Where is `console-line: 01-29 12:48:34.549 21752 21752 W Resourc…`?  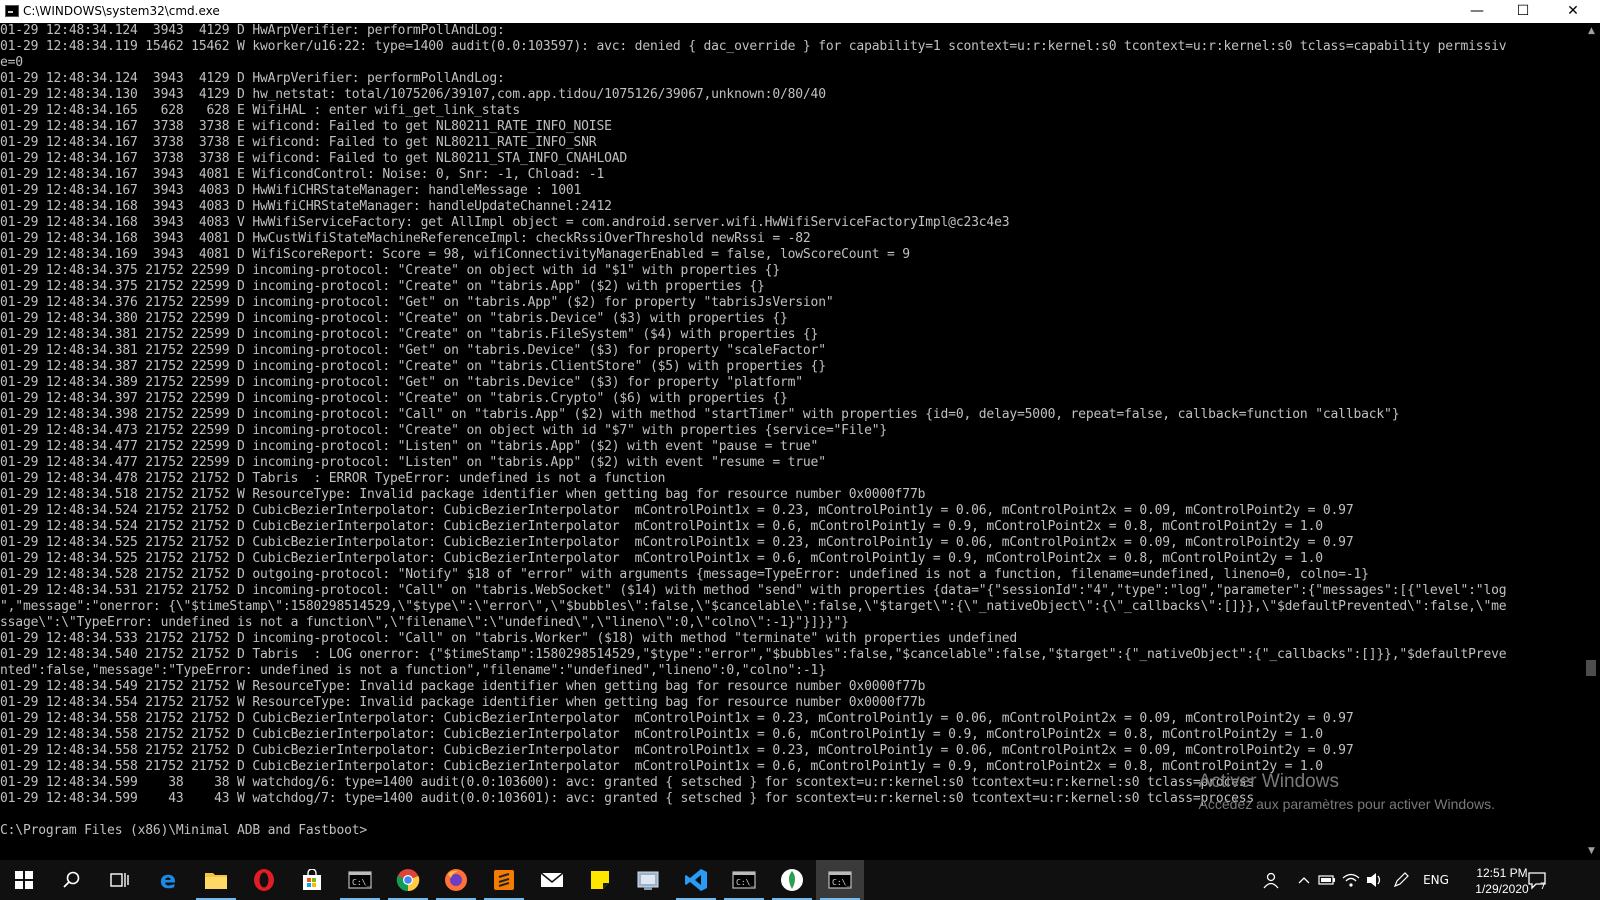
console-line: 01-29 12:48:34.549 21752 21752 W Resourc… is located at coordinates (463, 686).